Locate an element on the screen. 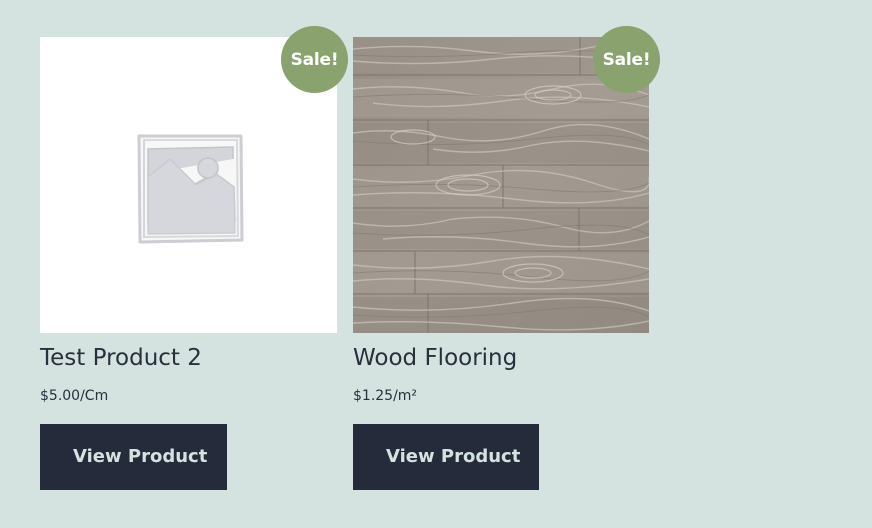  product-title: Wood Flooring is located at coordinates (435, 358).